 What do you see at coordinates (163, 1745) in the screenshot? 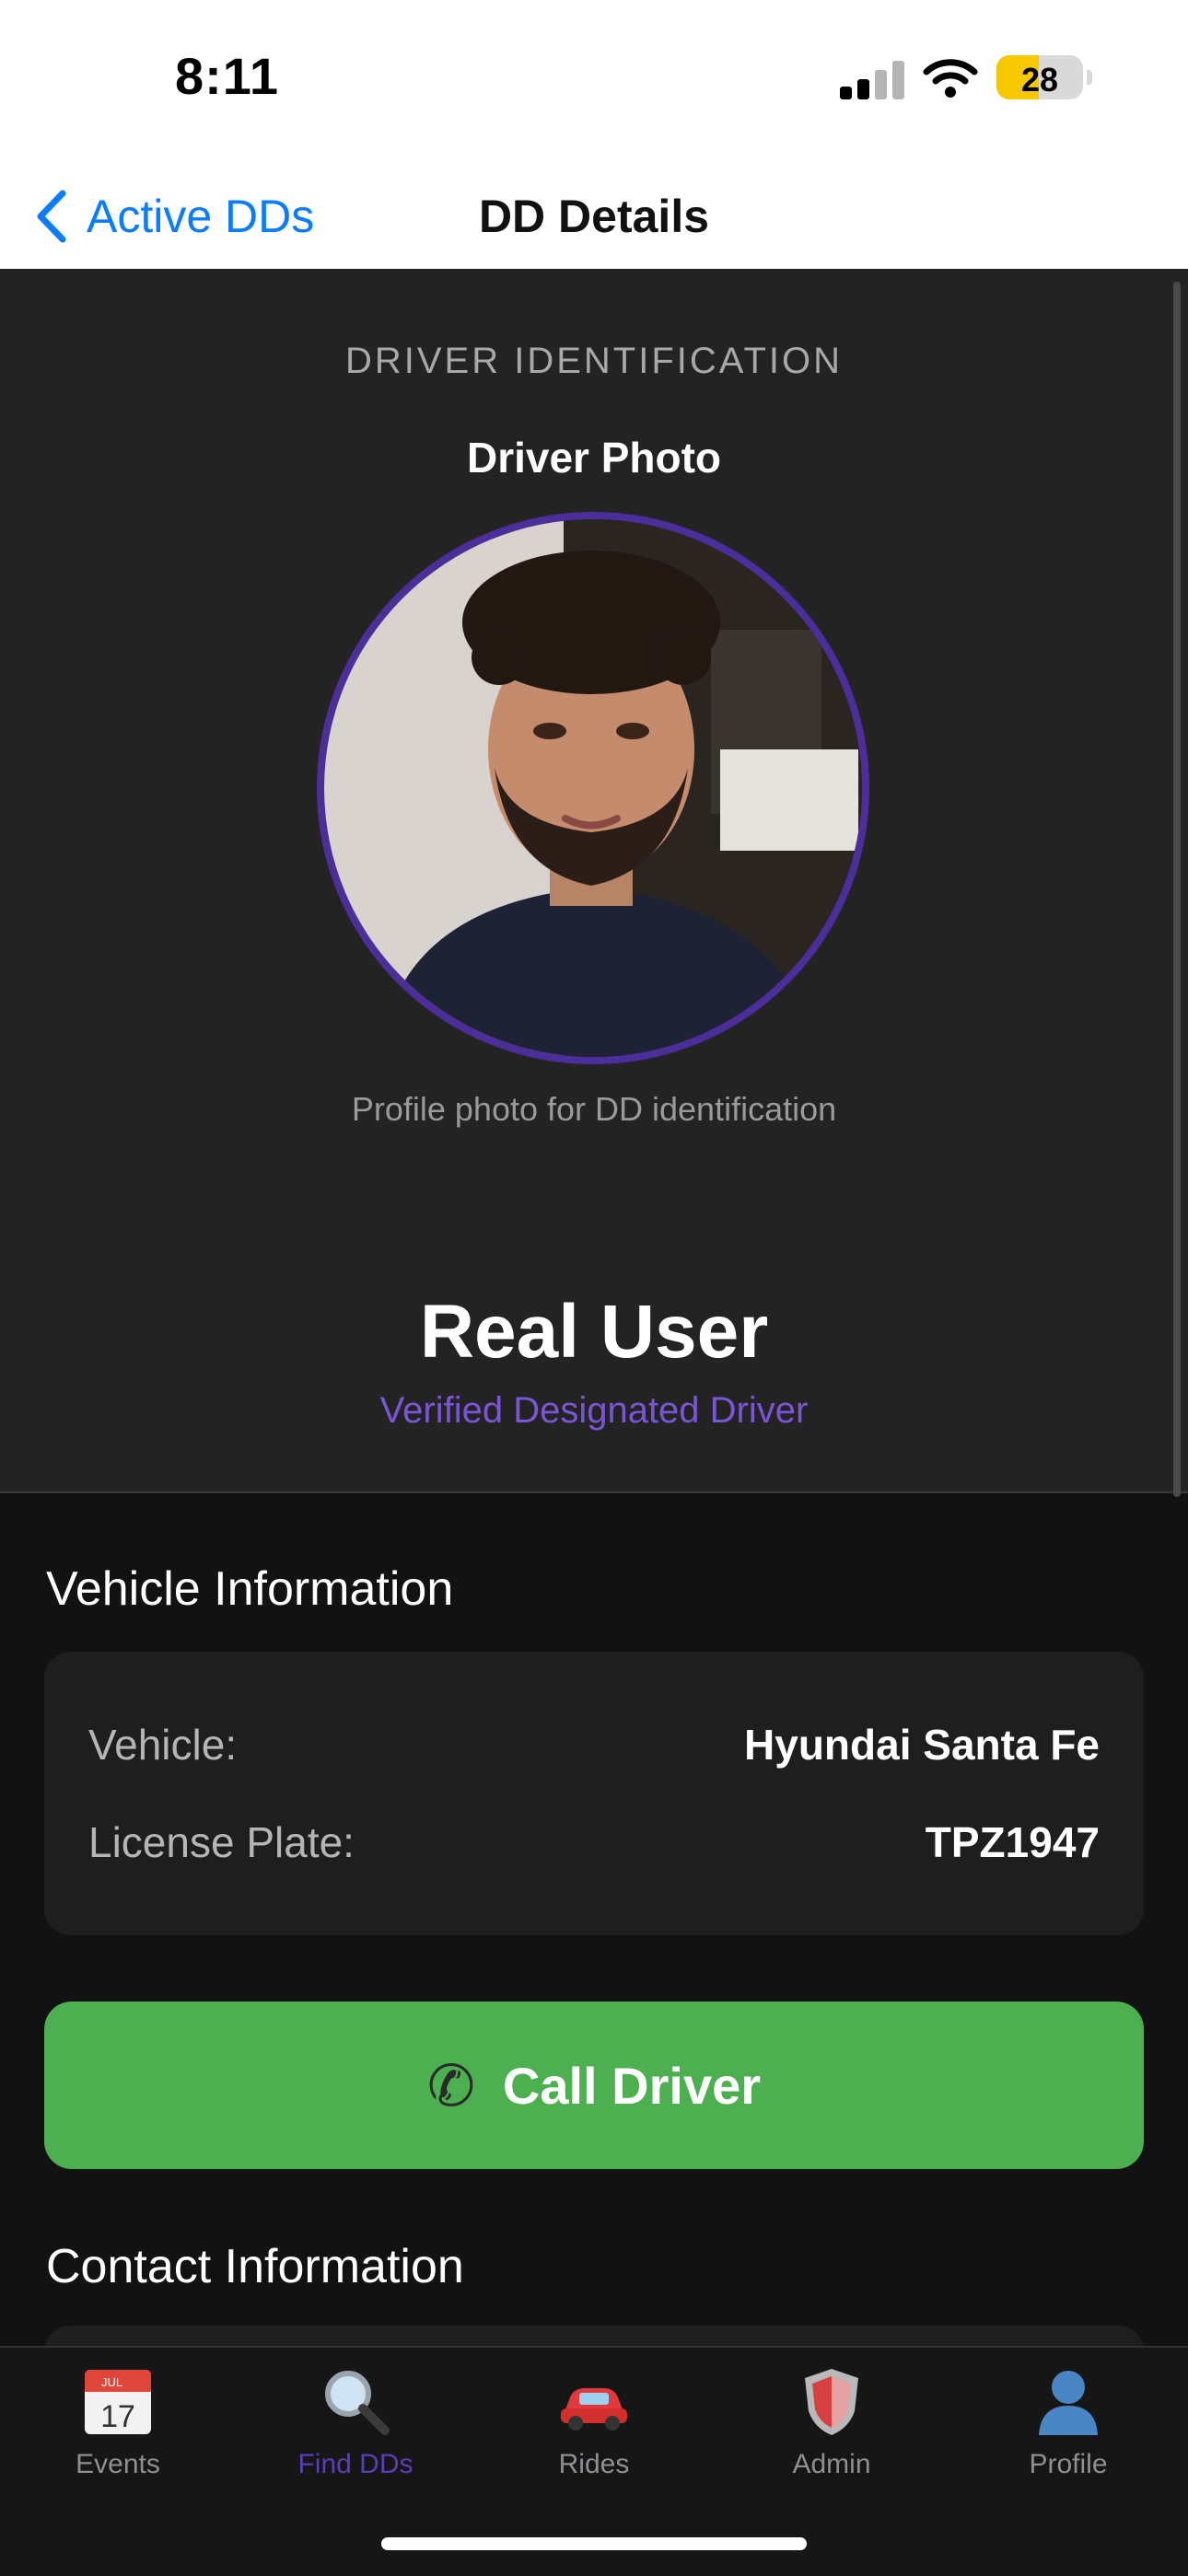
I see `vehicle-label: Vehicle:` at bounding box center [163, 1745].